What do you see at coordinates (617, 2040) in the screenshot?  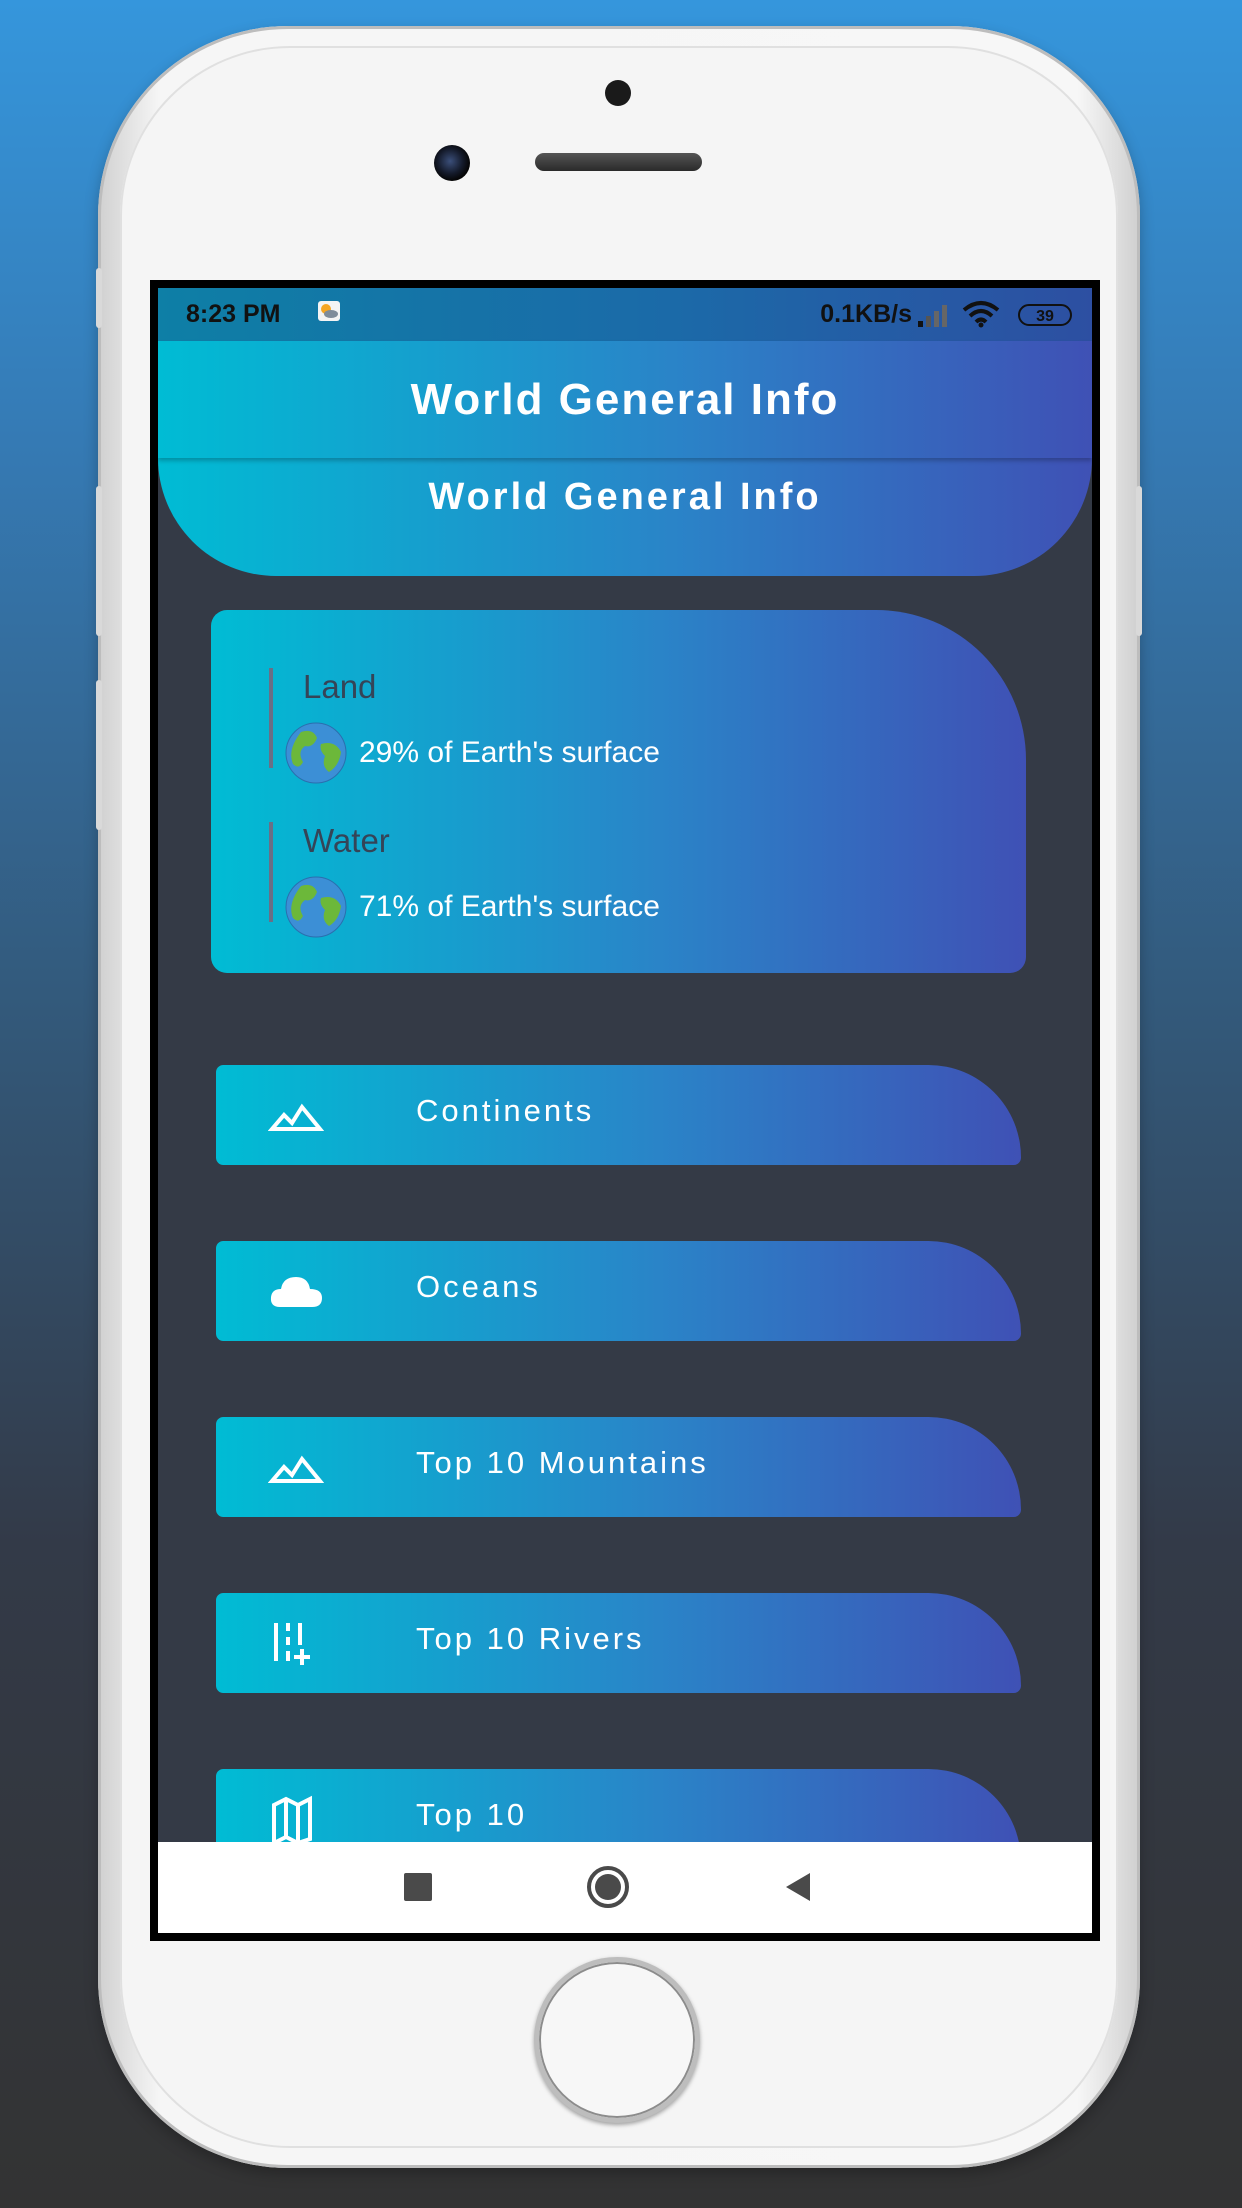 I see `home-button` at bounding box center [617, 2040].